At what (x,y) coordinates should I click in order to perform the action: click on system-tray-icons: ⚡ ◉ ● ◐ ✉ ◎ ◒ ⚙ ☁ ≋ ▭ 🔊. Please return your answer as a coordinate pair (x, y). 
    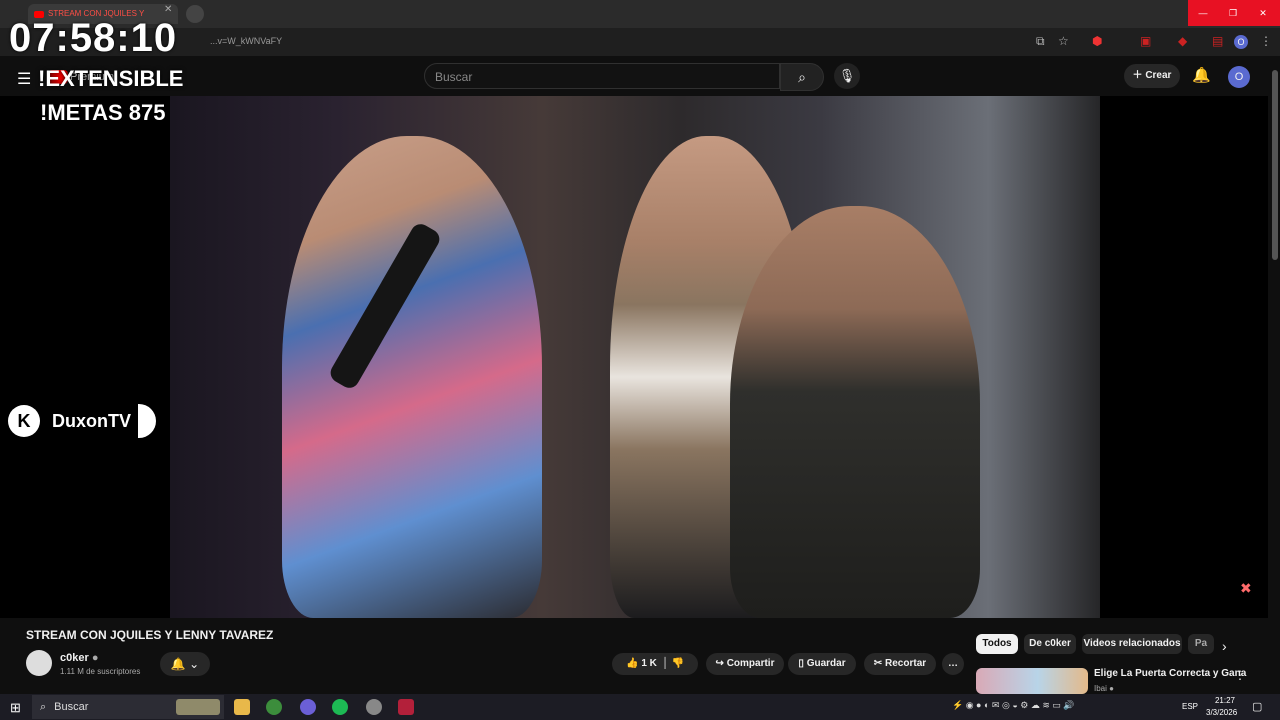
    Looking at the image, I should click on (1013, 705).